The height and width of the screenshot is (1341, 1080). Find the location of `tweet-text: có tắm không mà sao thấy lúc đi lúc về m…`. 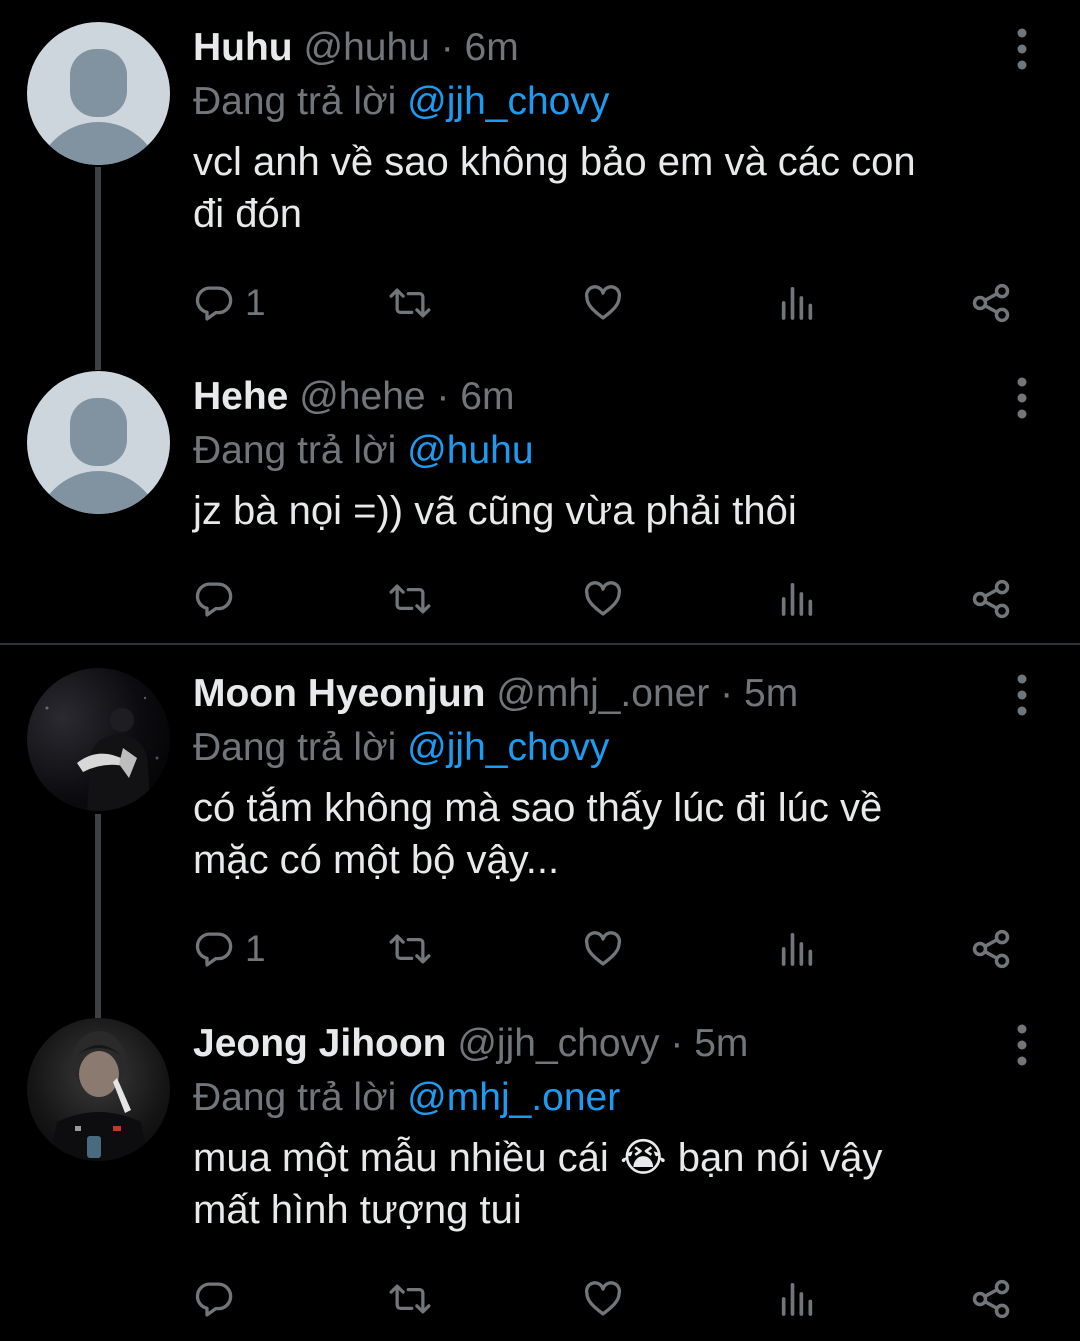

tweet-text: có tắm không mà sao thấy lúc đi lúc về m… is located at coordinates (613, 834).